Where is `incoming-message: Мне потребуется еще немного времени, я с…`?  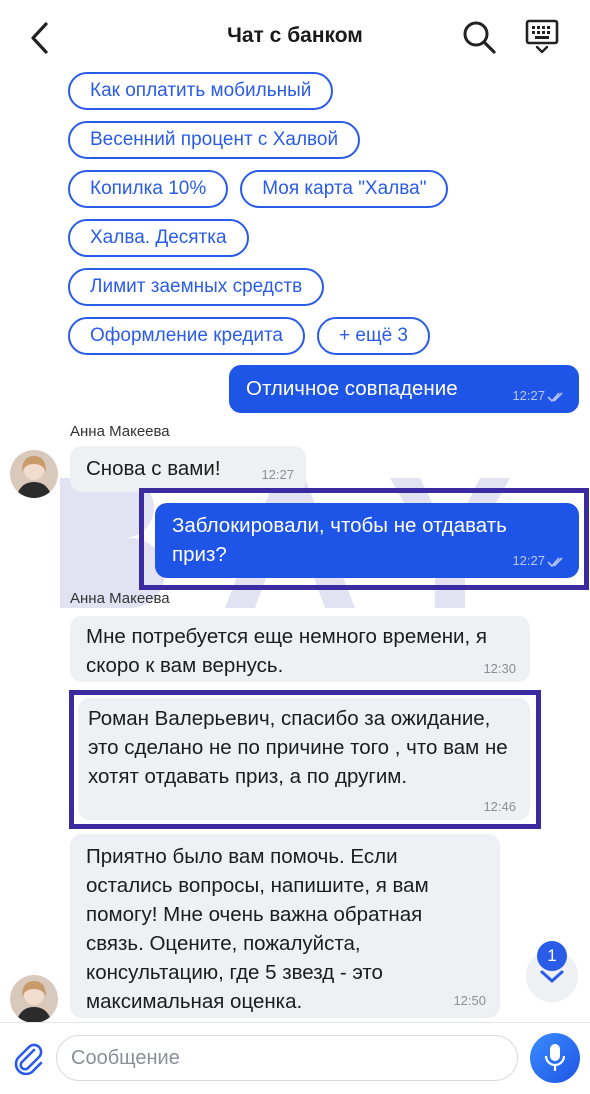
incoming-message: Мне потребуется еще немного времени, я с… is located at coordinates (300, 649).